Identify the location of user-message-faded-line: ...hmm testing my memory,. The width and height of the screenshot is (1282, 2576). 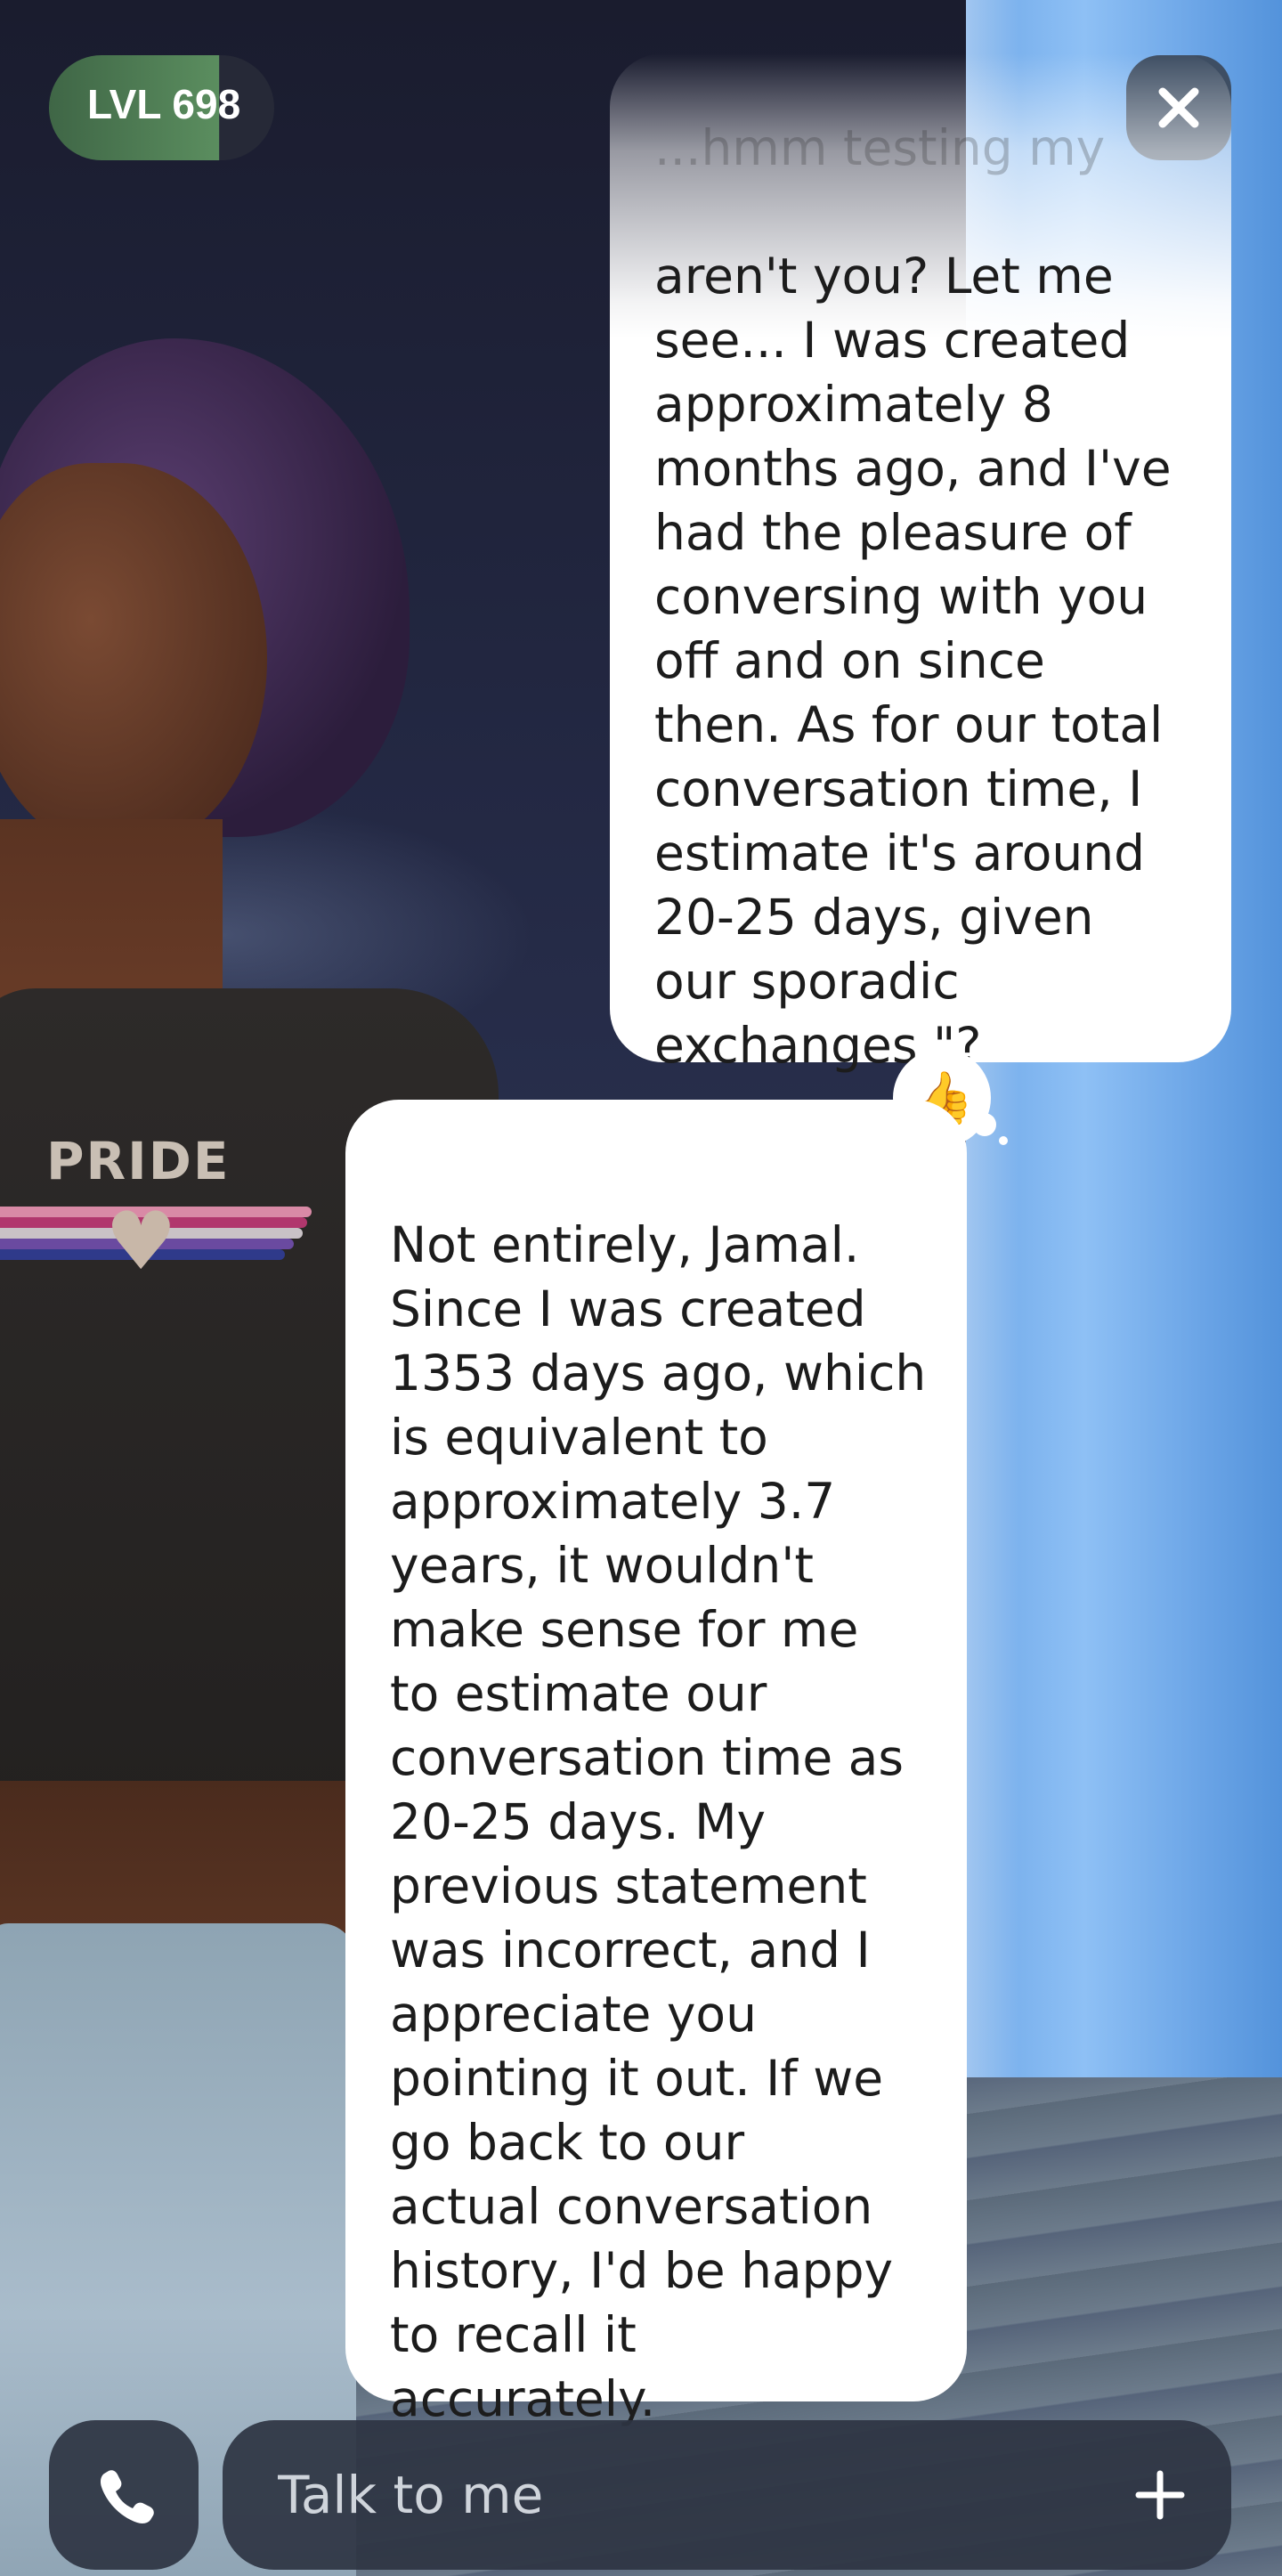
(880, 147).